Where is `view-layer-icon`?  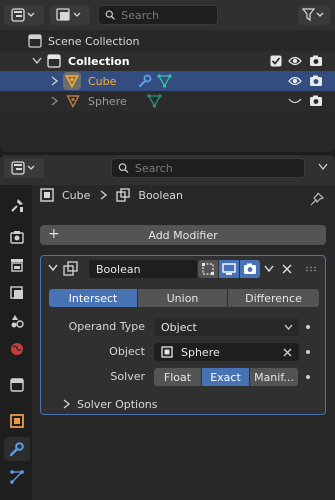 view-layer-icon is located at coordinates (16, 292).